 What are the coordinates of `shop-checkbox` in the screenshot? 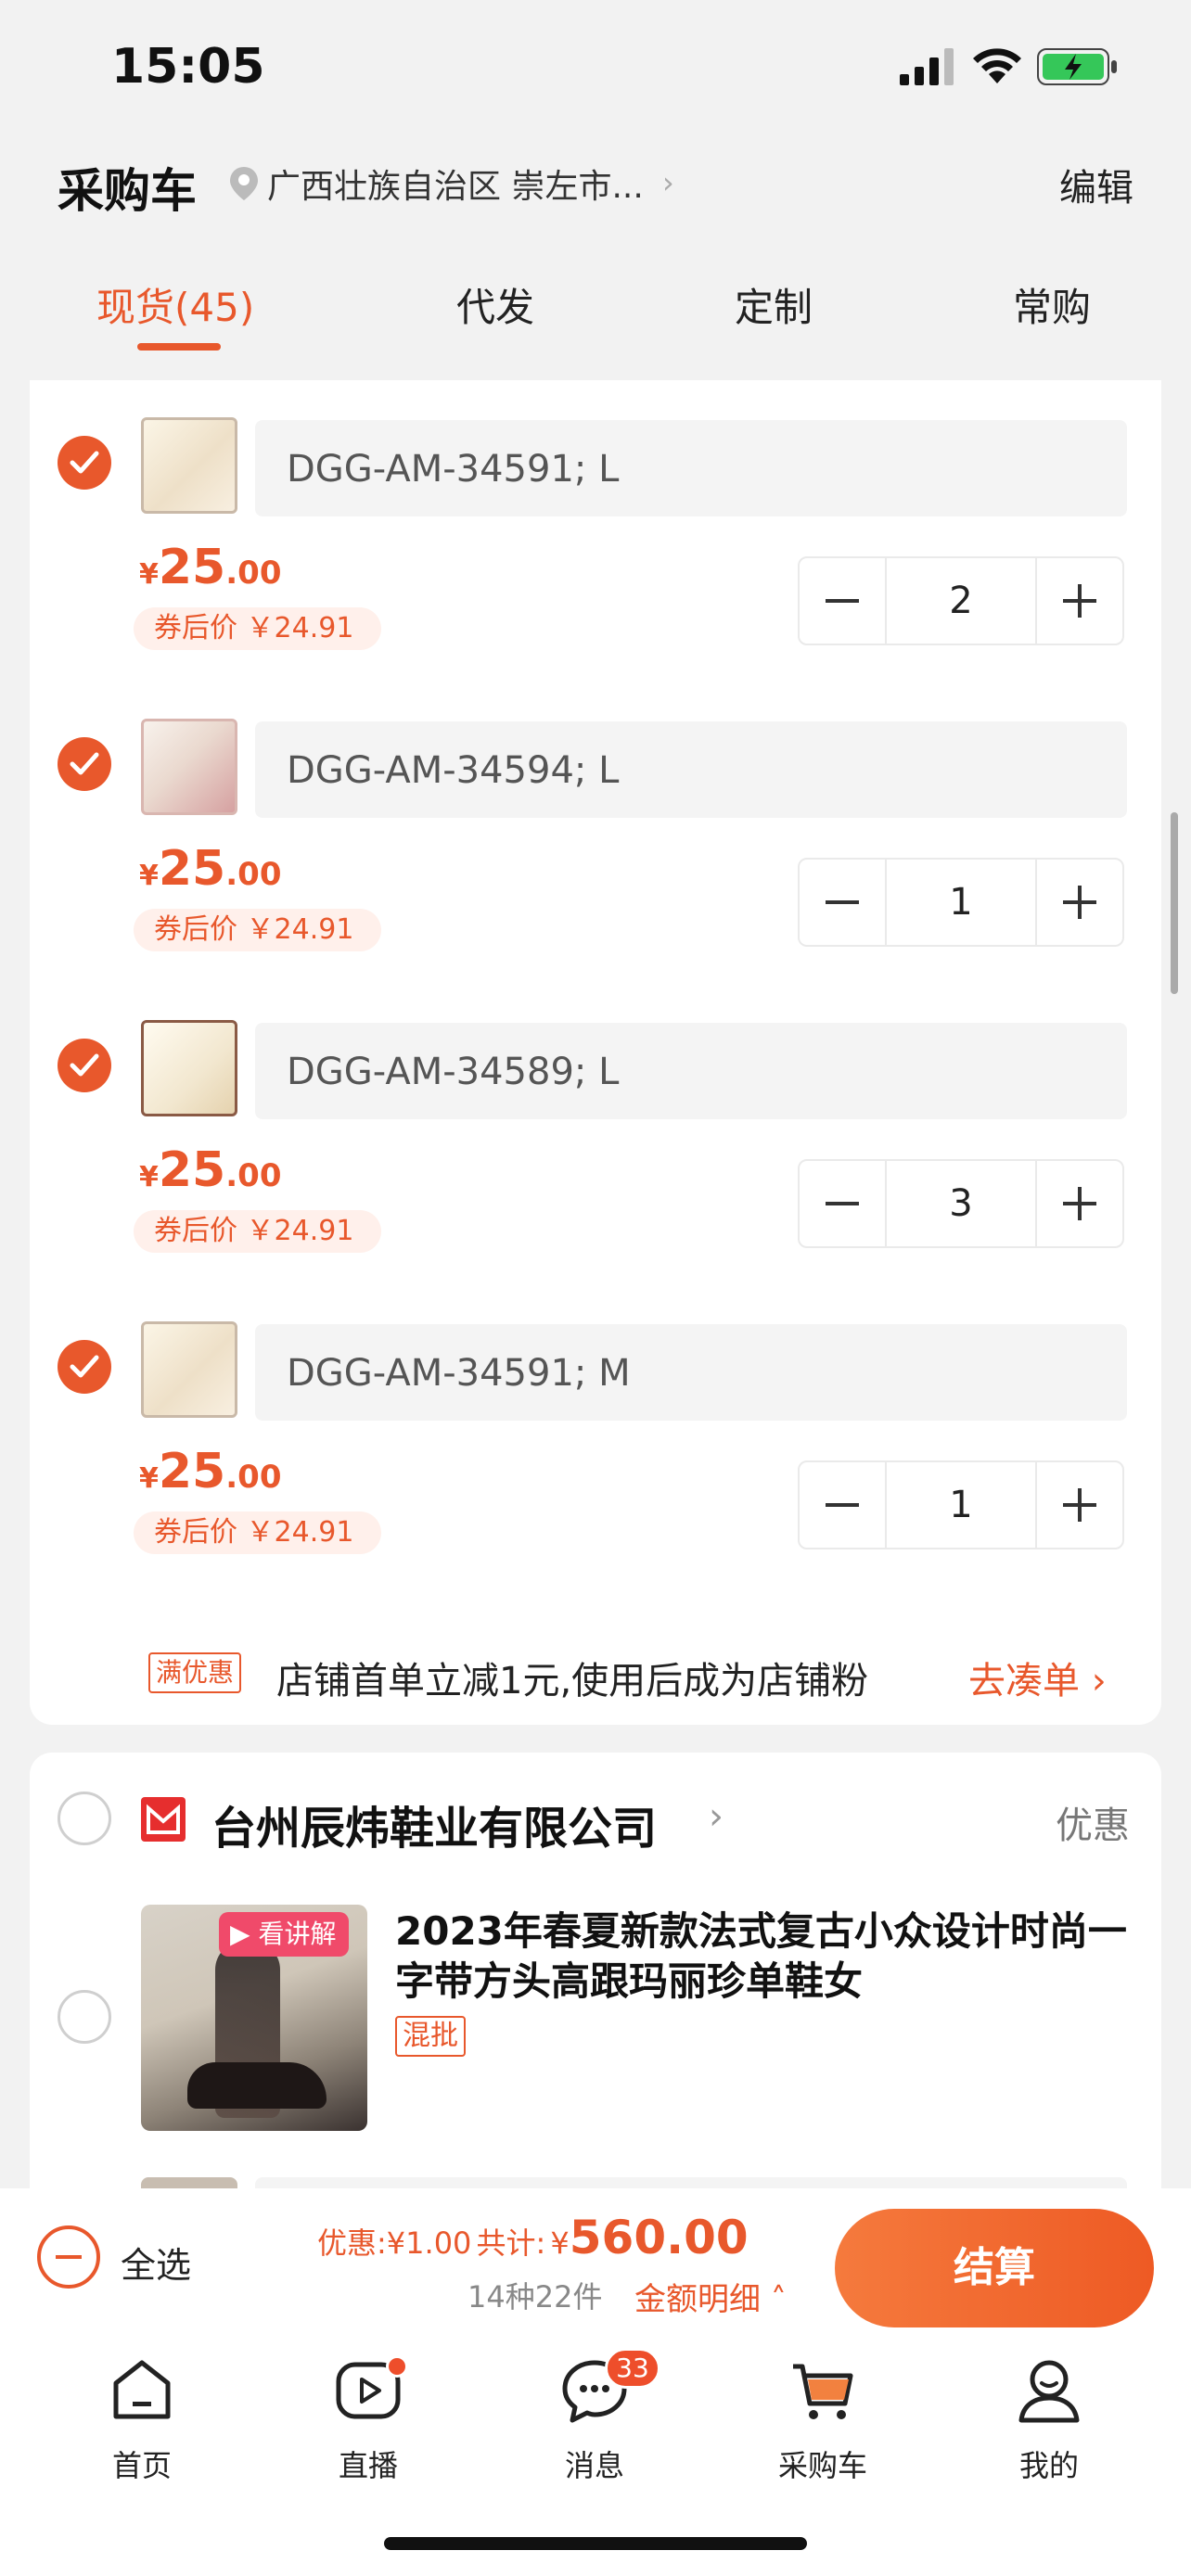 It's located at (84, 1819).